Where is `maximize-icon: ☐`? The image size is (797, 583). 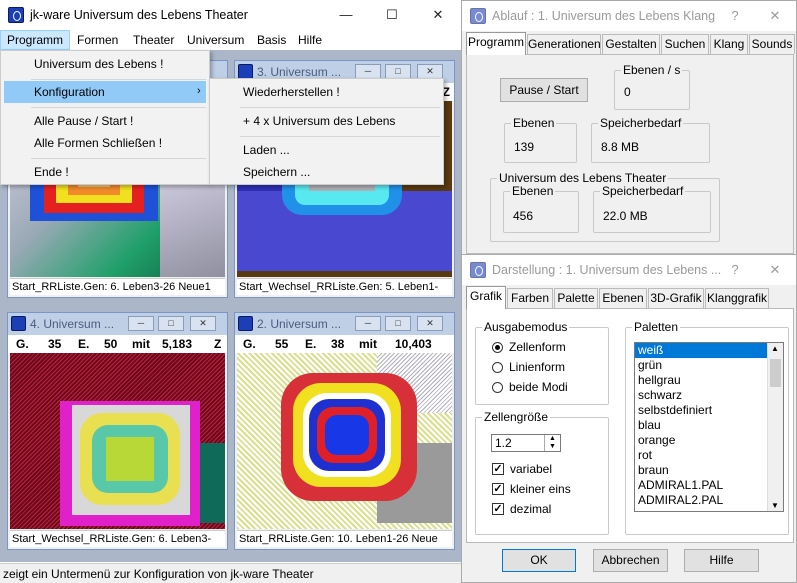 maximize-icon: ☐ is located at coordinates (392, 15).